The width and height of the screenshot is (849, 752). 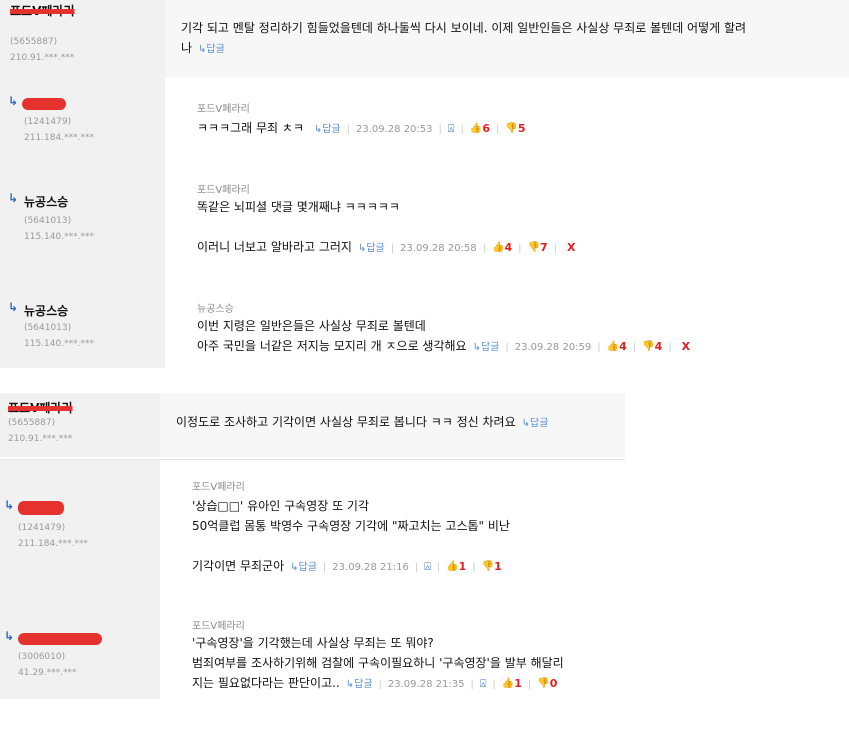 I want to click on comment-text-line: ㅋㅋㅋ그래 무죄 ㅊㅋ, so click(x=250, y=128).